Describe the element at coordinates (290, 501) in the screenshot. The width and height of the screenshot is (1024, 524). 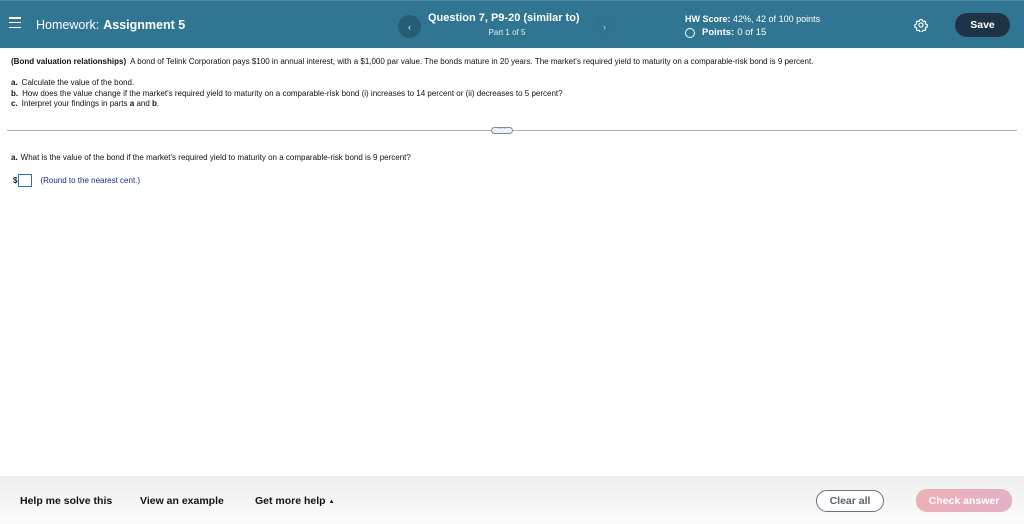
I see `get-more-help-label: Get more help` at that location.